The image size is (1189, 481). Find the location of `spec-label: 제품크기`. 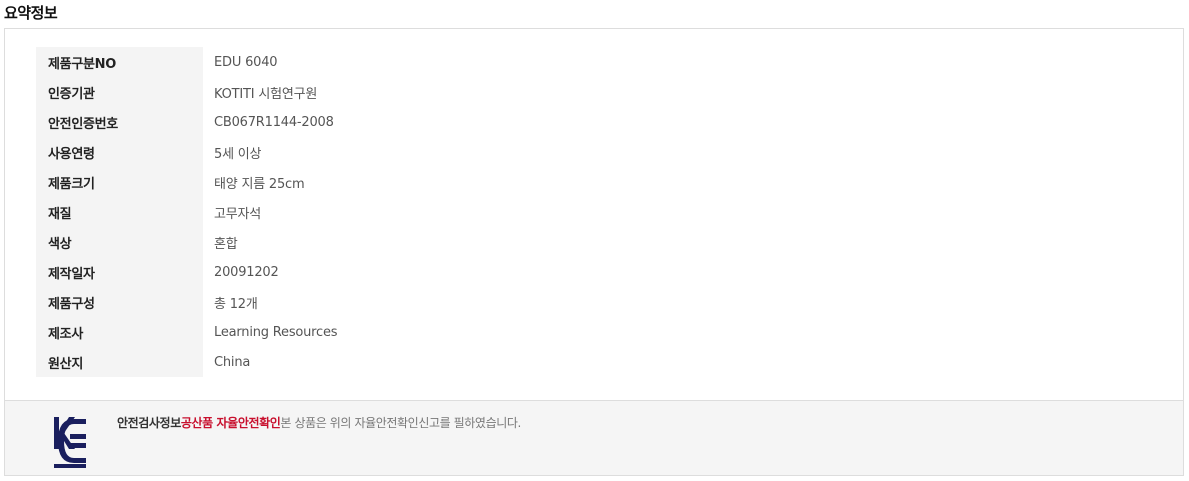

spec-label: 제품크기 is located at coordinates (119, 182).